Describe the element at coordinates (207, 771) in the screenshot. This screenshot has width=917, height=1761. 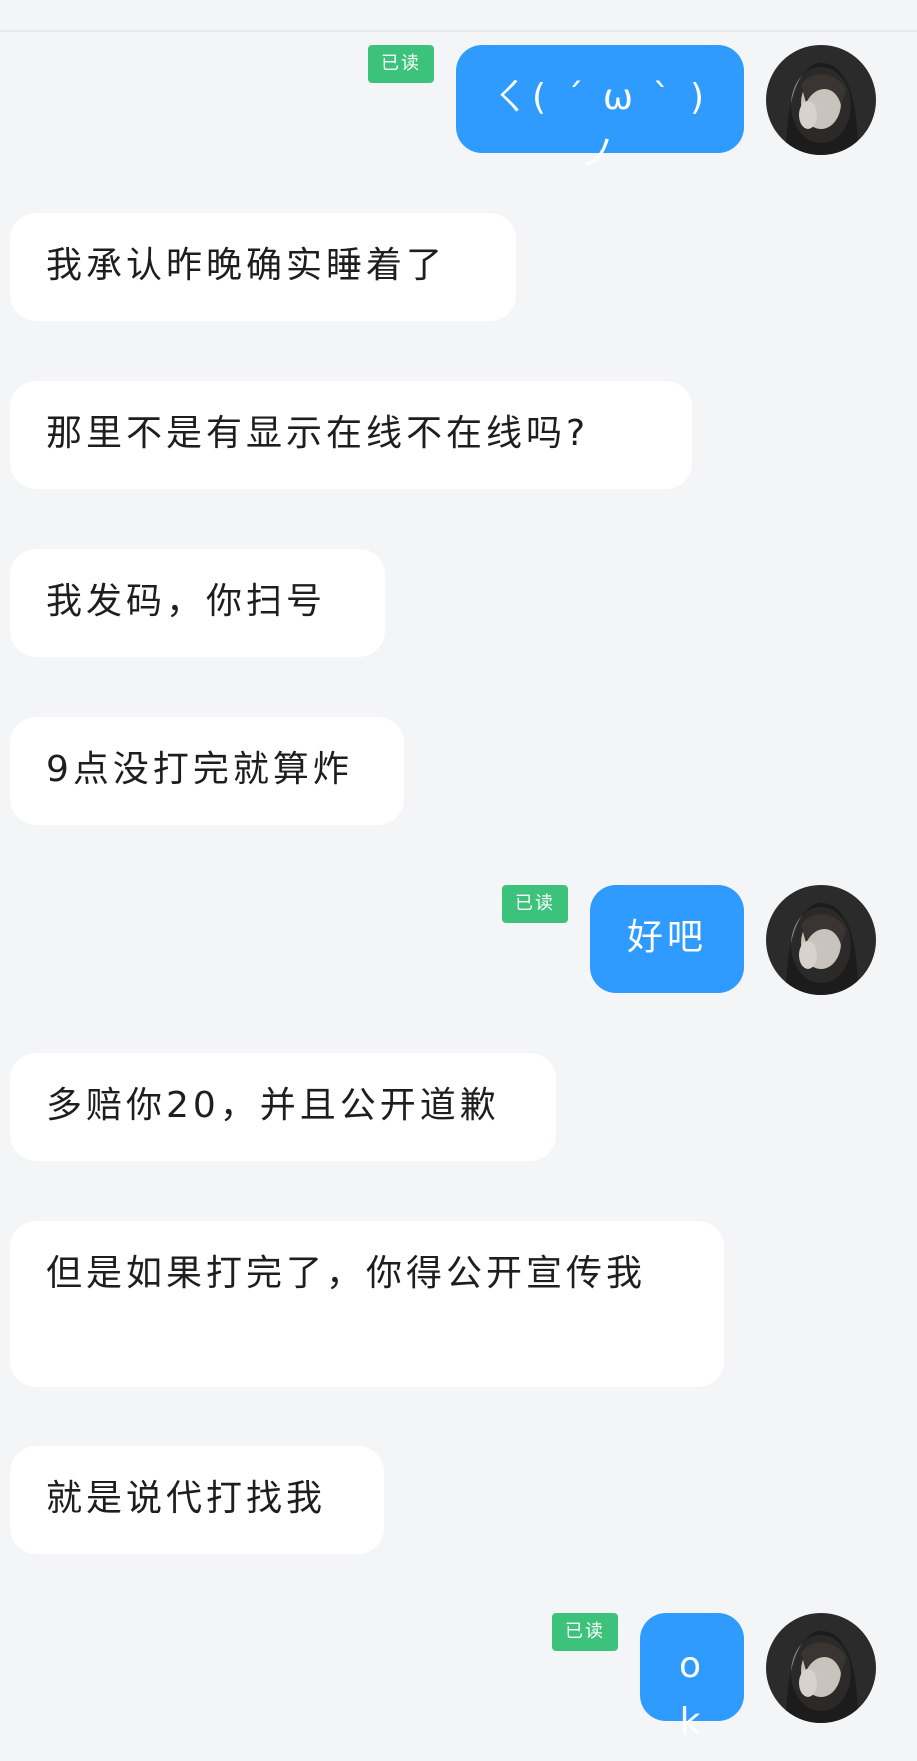
I see `message-bubble-incoming: 9点没打完就算炸` at that location.